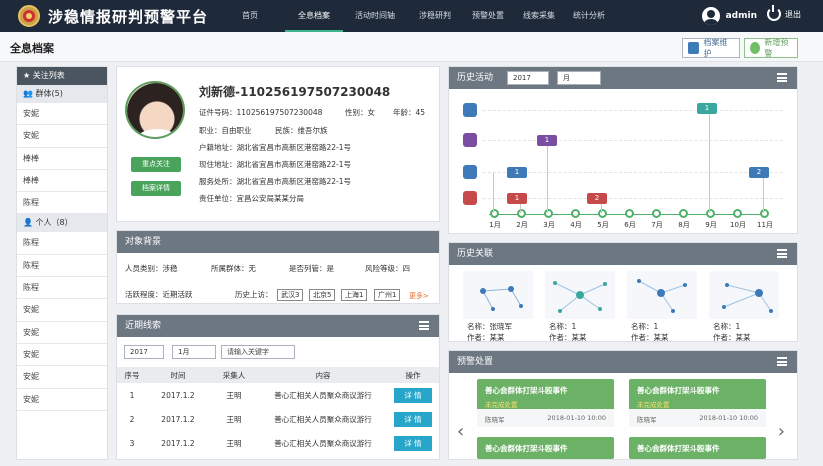  What do you see at coordinates (460, 431) in the screenshot?
I see `previous-arrow-icon: ‹` at bounding box center [460, 431].